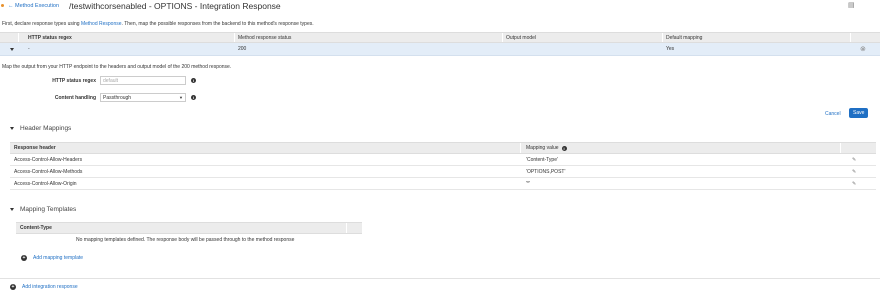  Describe the element at coordinates (29, 49) in the screenshot. I see `row-regex: -` at that location.